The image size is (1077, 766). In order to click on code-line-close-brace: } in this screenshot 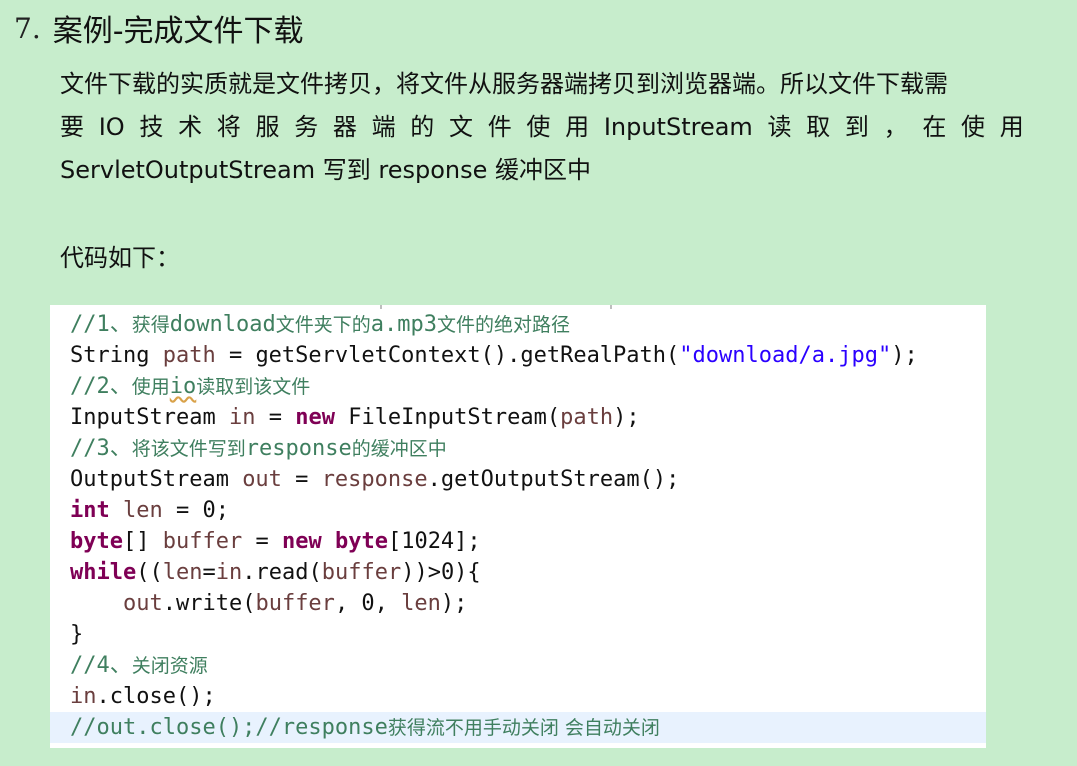, I will do `click(77, 634)`.